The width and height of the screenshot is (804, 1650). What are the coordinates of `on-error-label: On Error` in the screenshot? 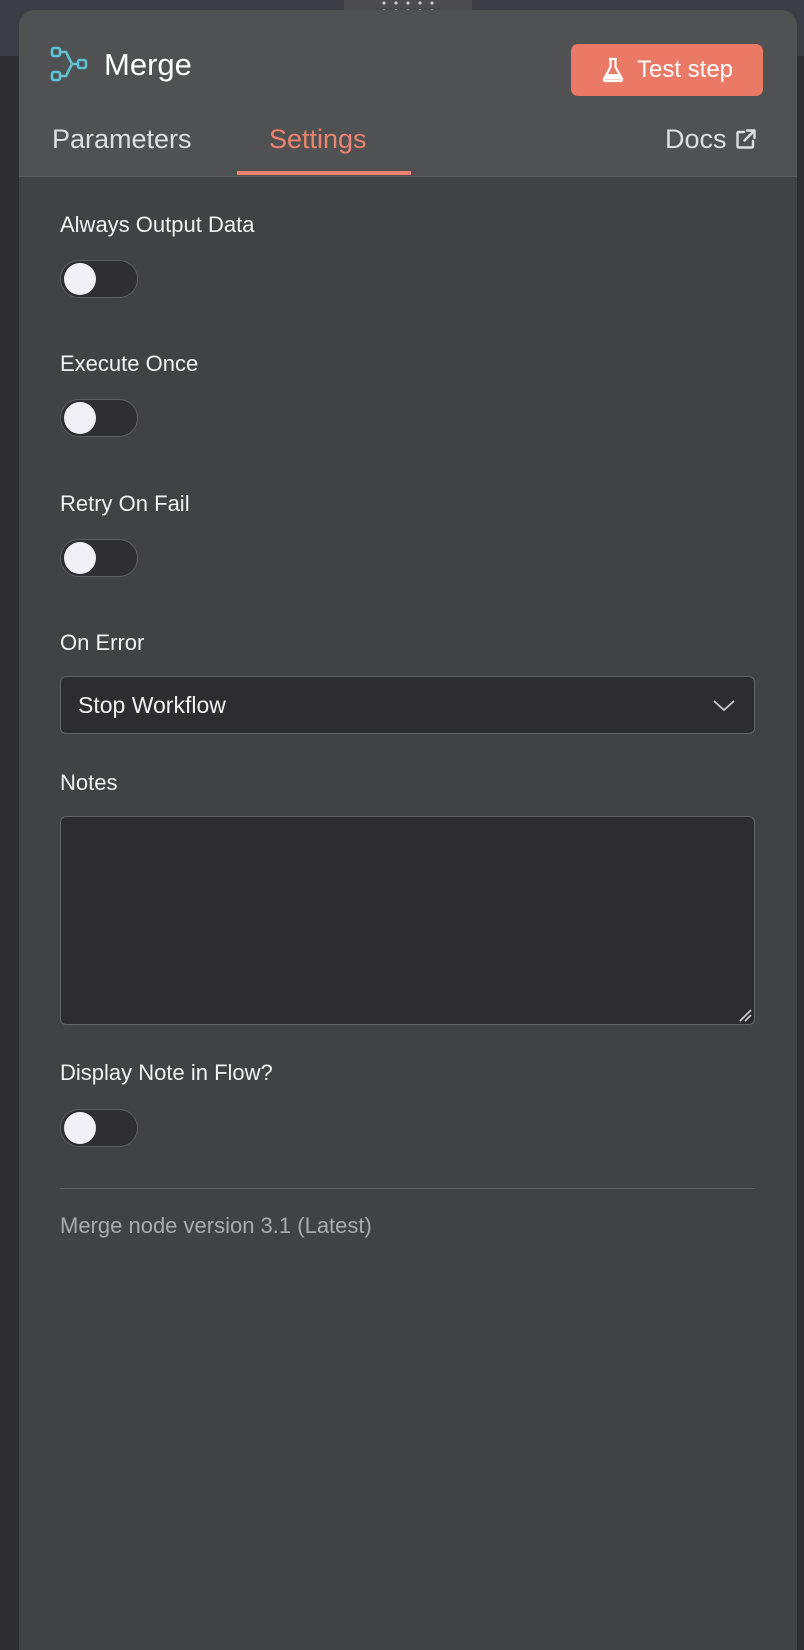 It's located at (102, 642).